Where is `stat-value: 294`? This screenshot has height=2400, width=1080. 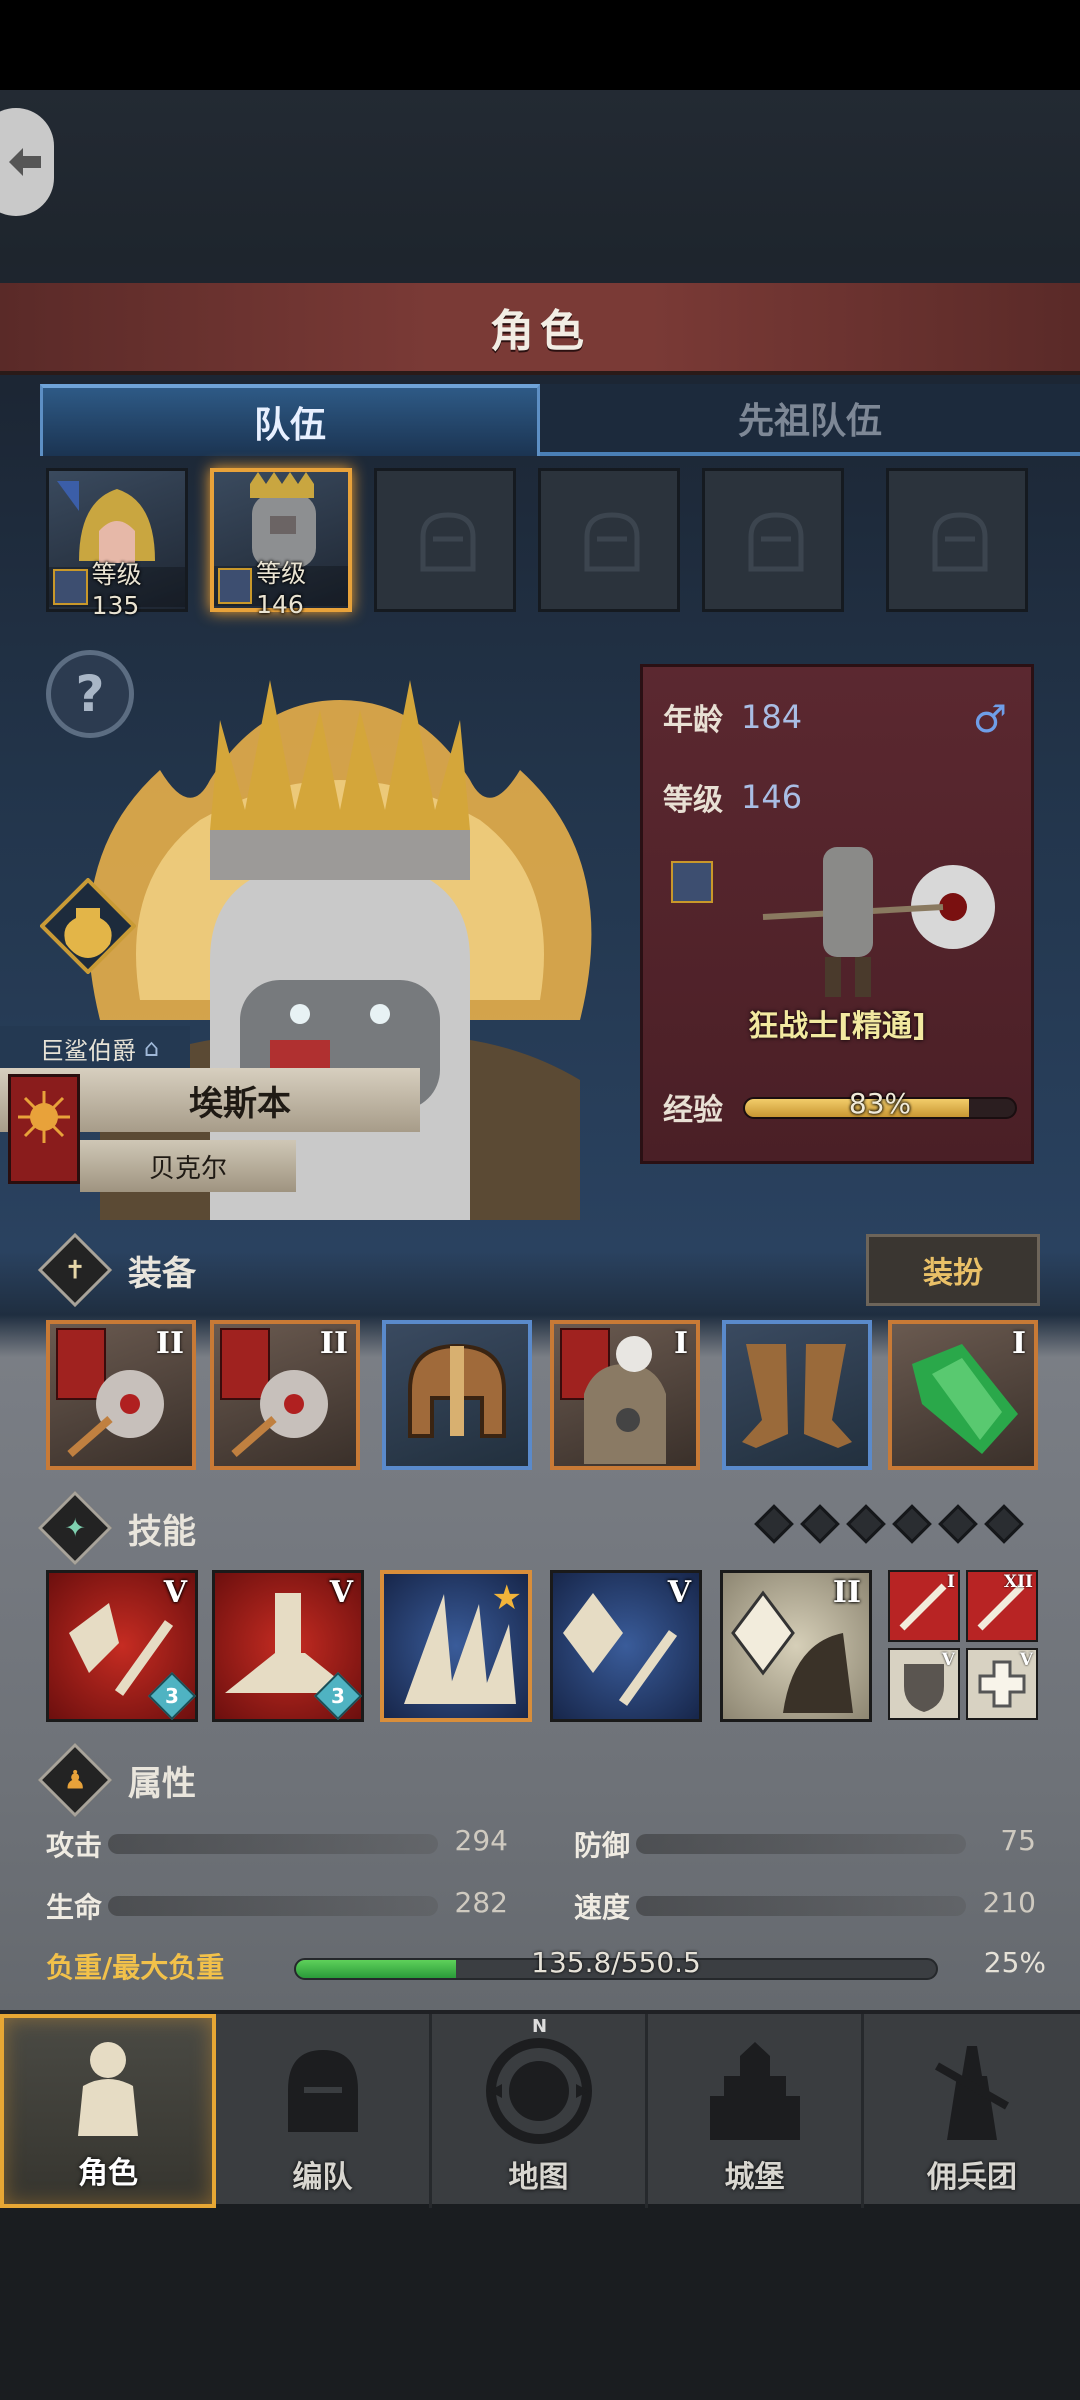
stat-value: 294 is located at coordinates (481, 1840).